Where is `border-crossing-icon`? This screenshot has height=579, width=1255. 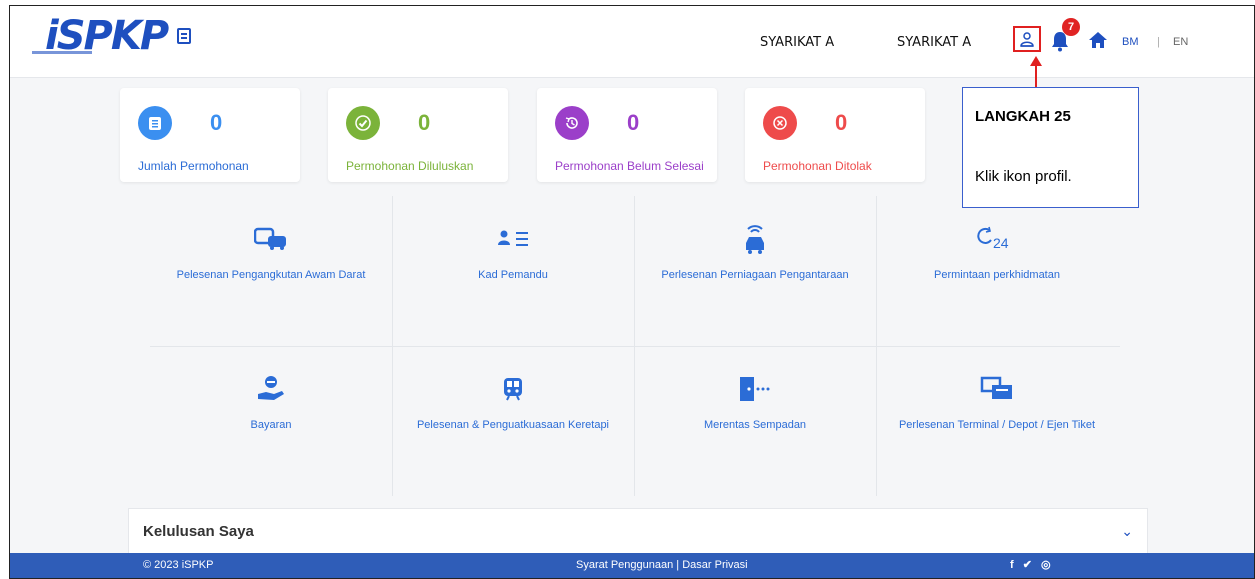
border-crossing-icon is located at coordinates (755, 389).